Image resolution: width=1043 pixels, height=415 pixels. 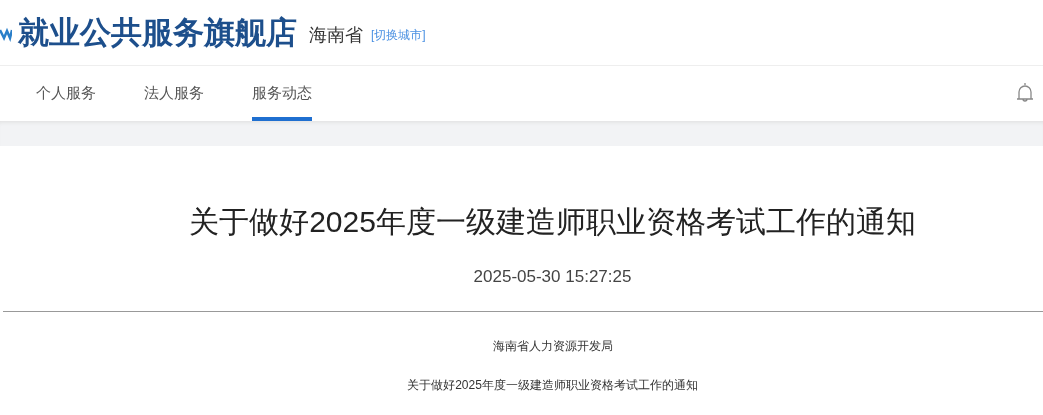 What do you see at coordinates (552, 385) in the screenshot?
I see `article-paragraph: 关于做好2025年度一级建造师职业资格考试工作的通知` at bounding box center [552, 385].